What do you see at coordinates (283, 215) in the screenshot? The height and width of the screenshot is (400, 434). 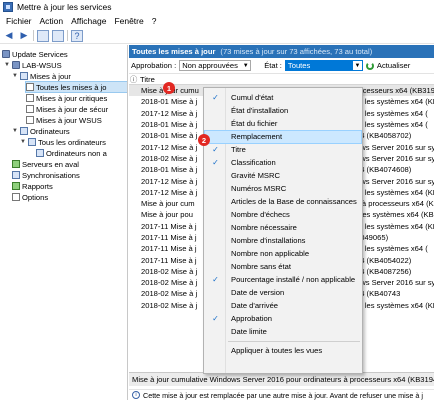 I see `menu-item-nombre-echecs: Nombre d'échecs` at bounding box center [283, 215].